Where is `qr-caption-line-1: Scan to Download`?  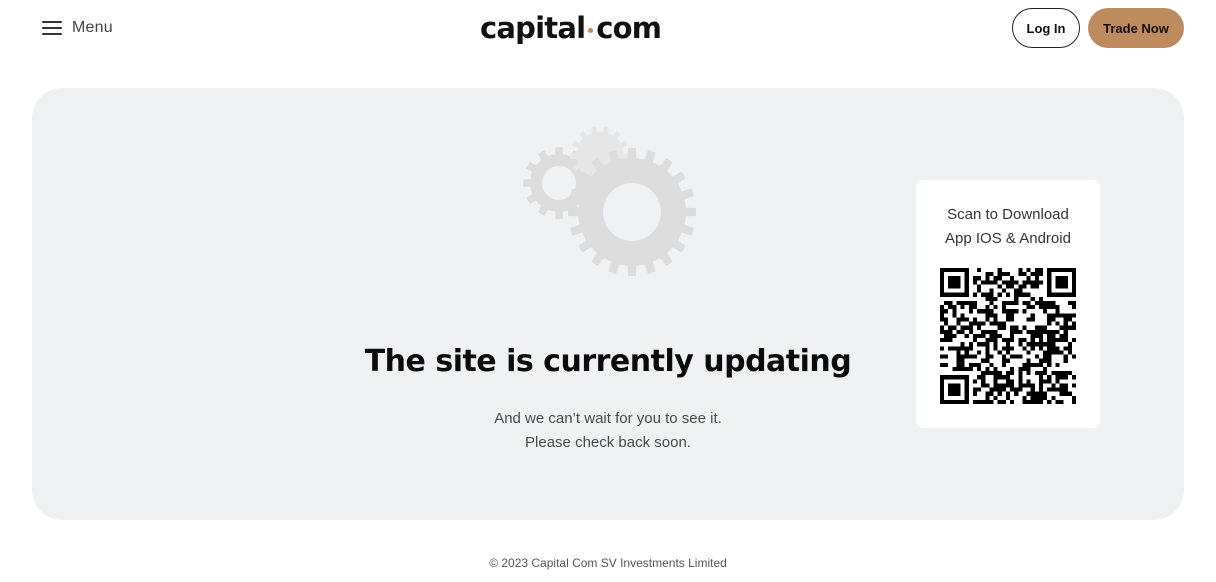
qr-caption-line-1: Scan to Download is located at coordinates (1008, 214).